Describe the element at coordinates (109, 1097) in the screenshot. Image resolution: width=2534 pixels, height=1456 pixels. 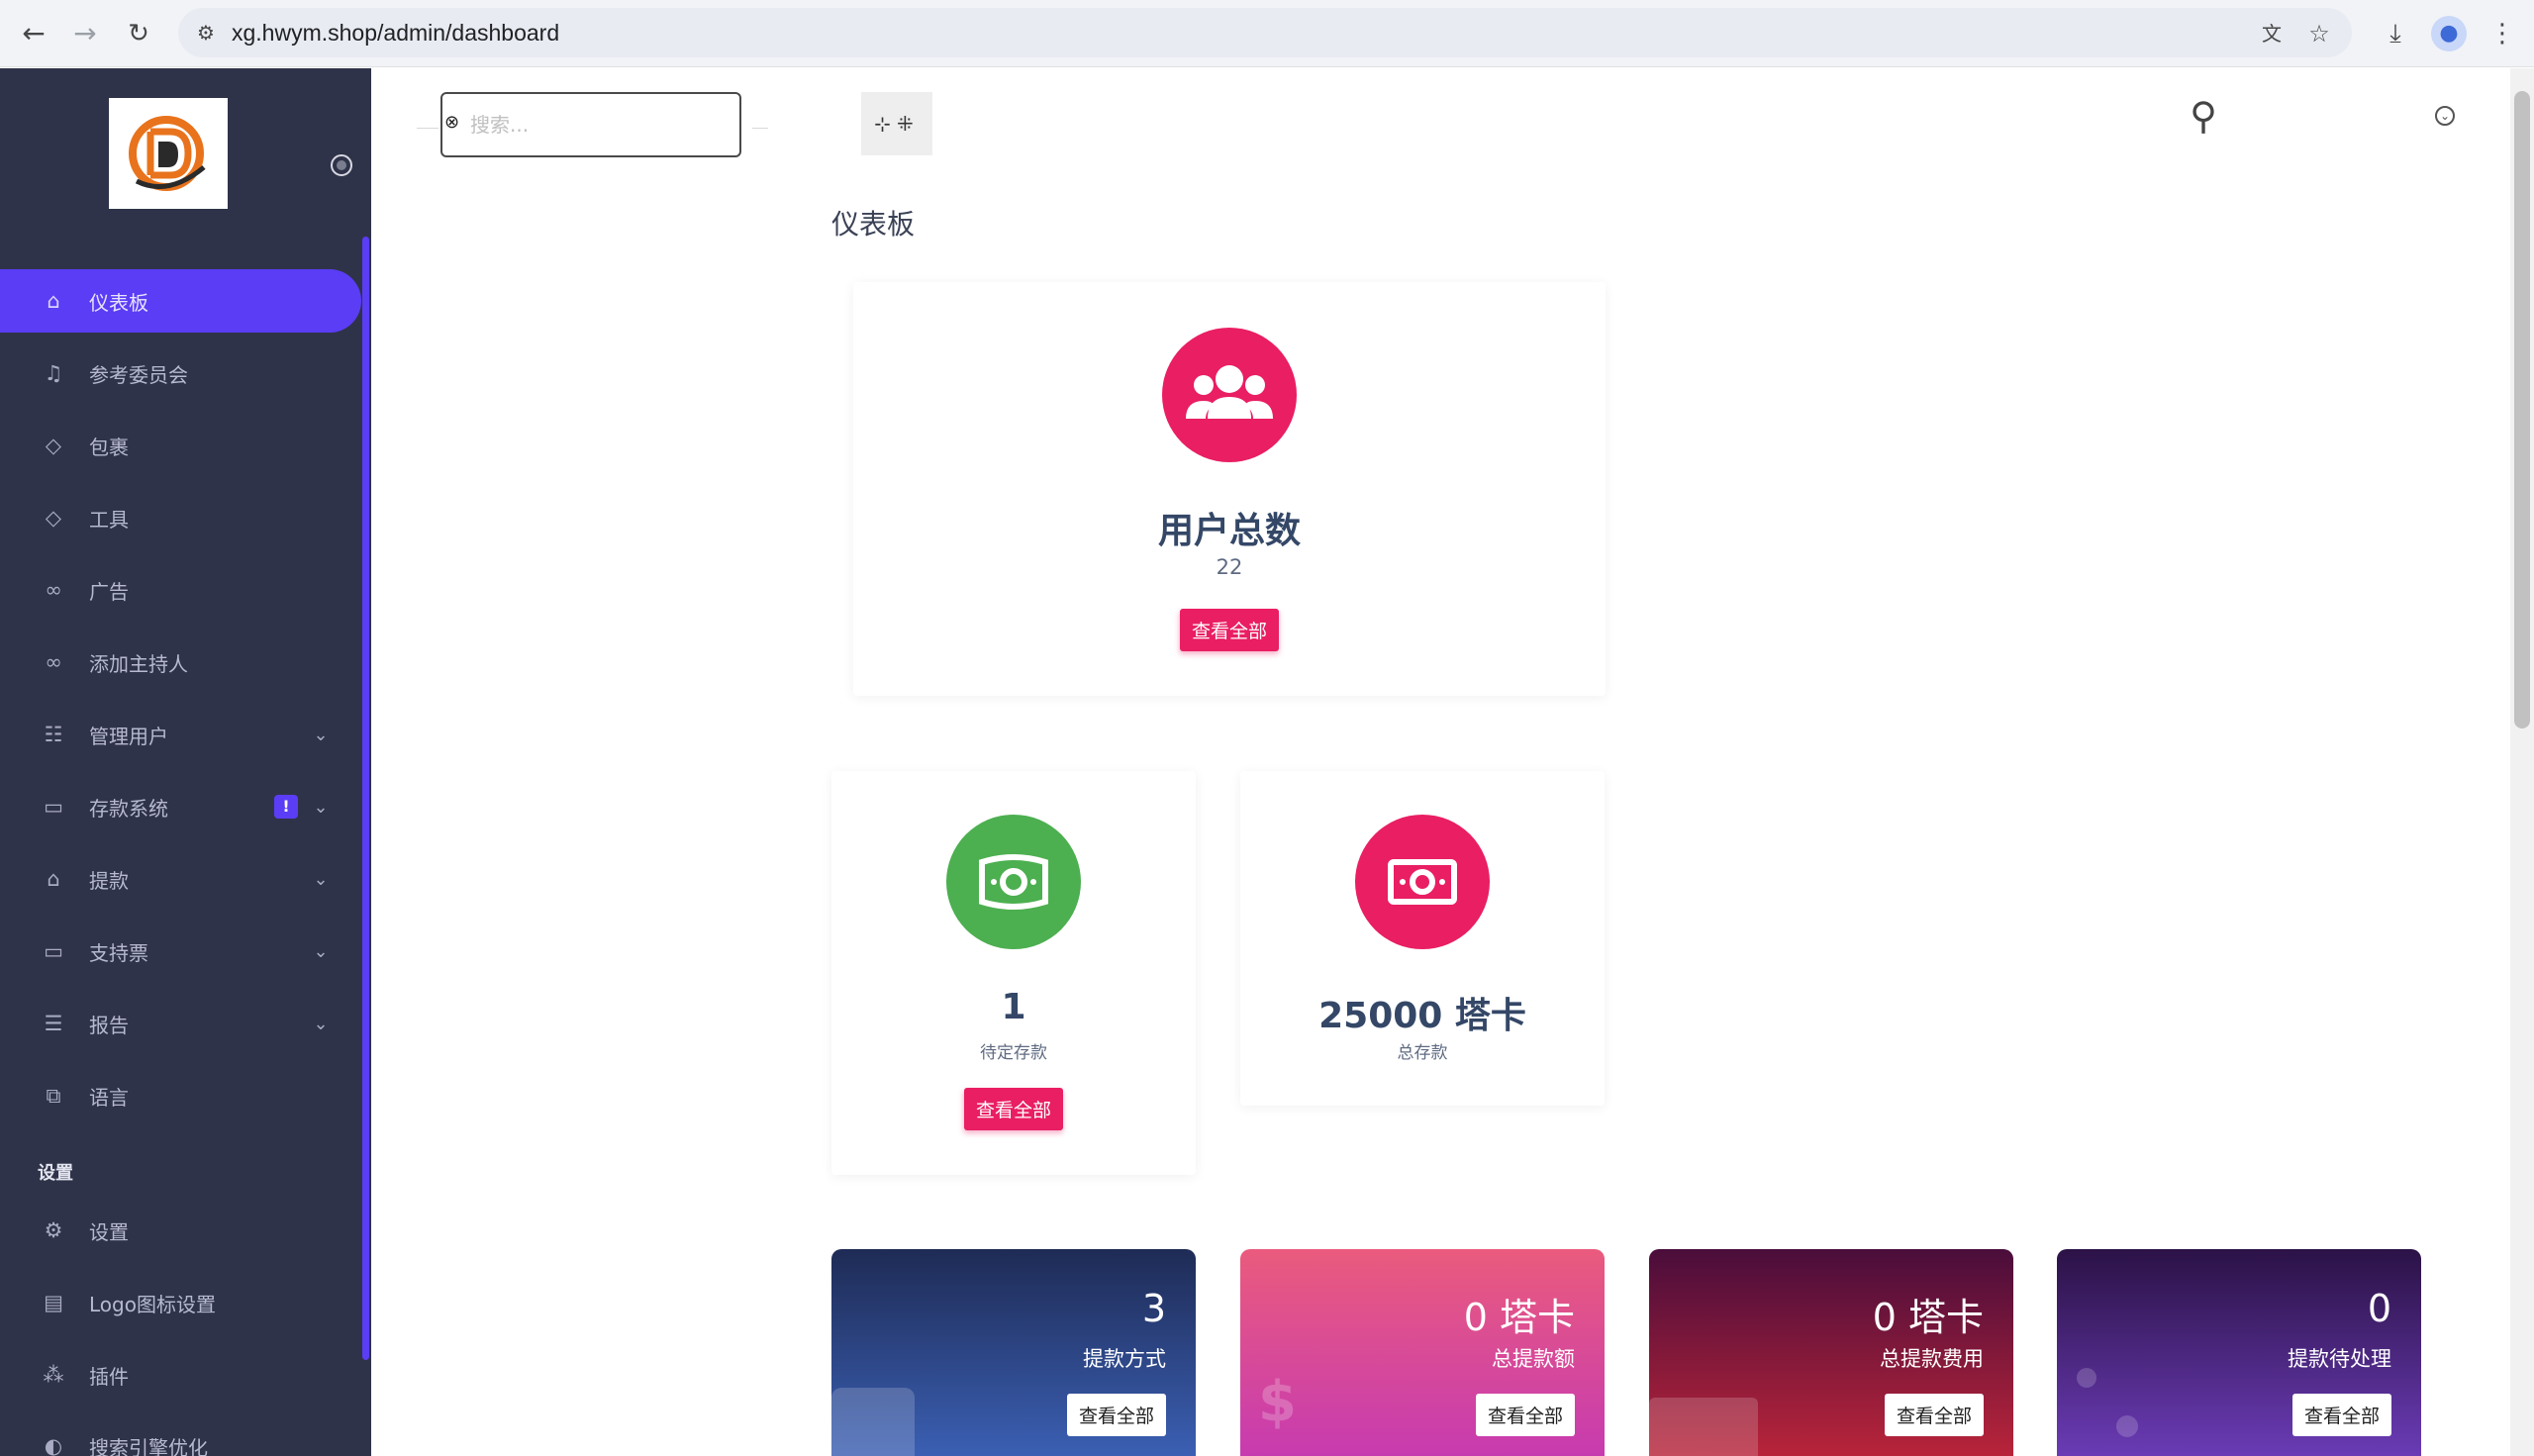
I see `sidebar-item-label: 语言` at that location.